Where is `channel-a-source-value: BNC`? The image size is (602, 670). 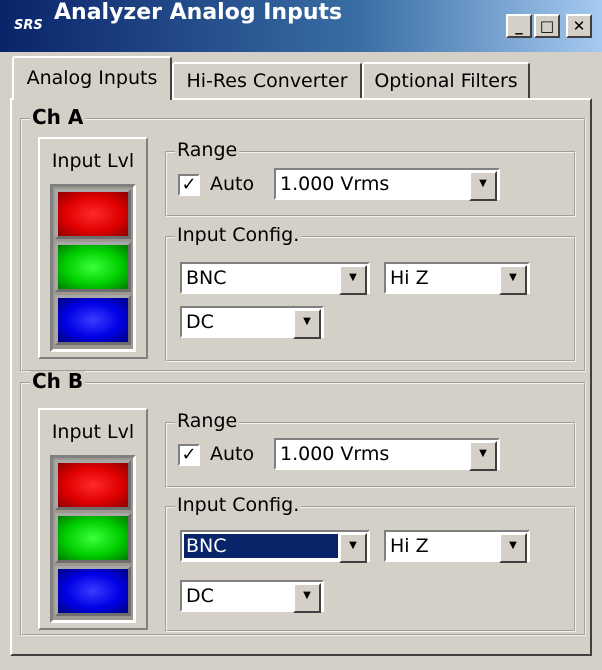 channel-a-source-value: BNC is located at coordinates (206, 278).